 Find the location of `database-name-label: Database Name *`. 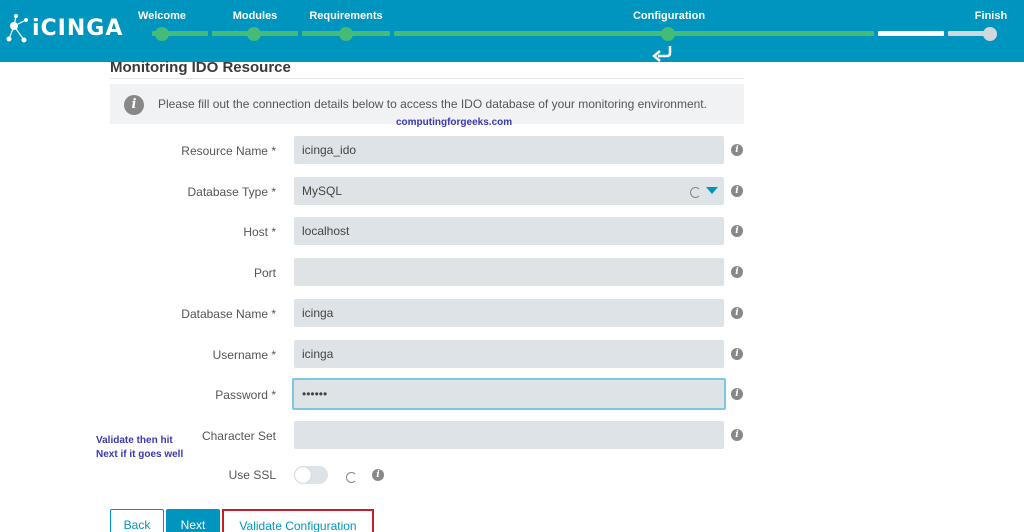

database-name-label: Database Name * is located at coordinates (228, 314).